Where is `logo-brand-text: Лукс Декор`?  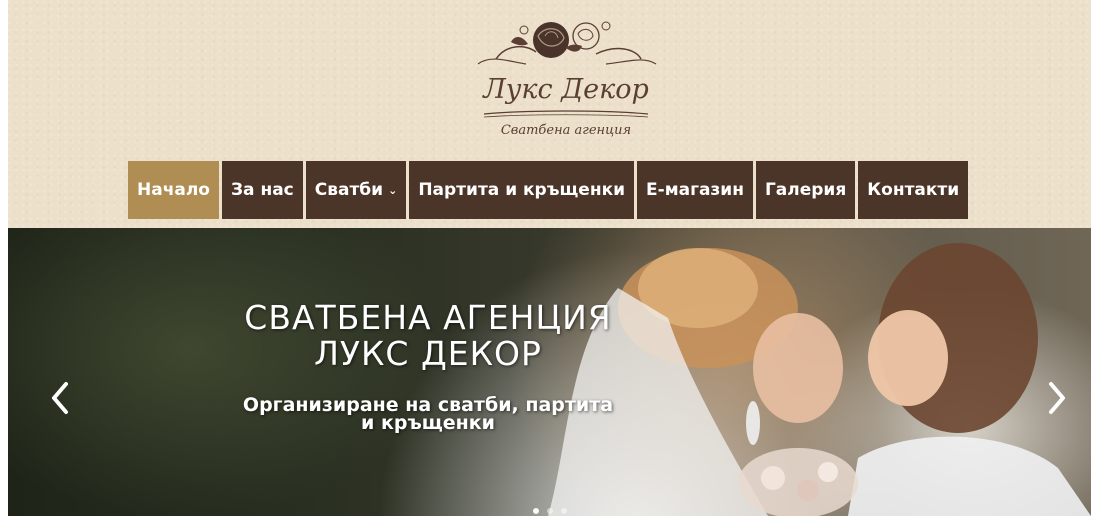 logo-brand-text: Лукс Декор is located at coordinates (565, 89).